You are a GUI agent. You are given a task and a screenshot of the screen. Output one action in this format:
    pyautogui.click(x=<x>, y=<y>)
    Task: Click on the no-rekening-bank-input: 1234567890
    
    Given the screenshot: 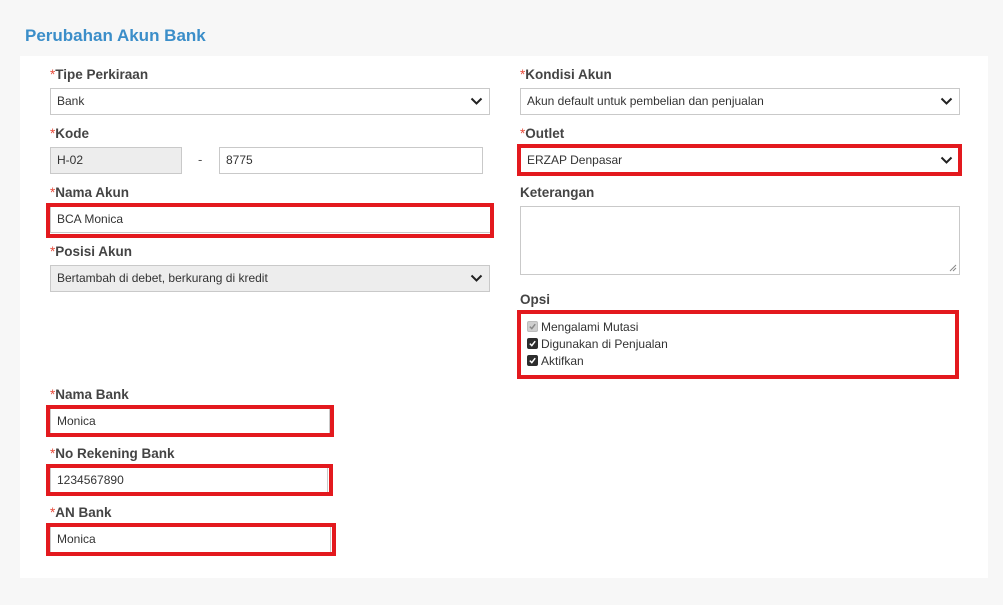 What is the action you would take?
    pyautogui.click(x=189, y=480)
    